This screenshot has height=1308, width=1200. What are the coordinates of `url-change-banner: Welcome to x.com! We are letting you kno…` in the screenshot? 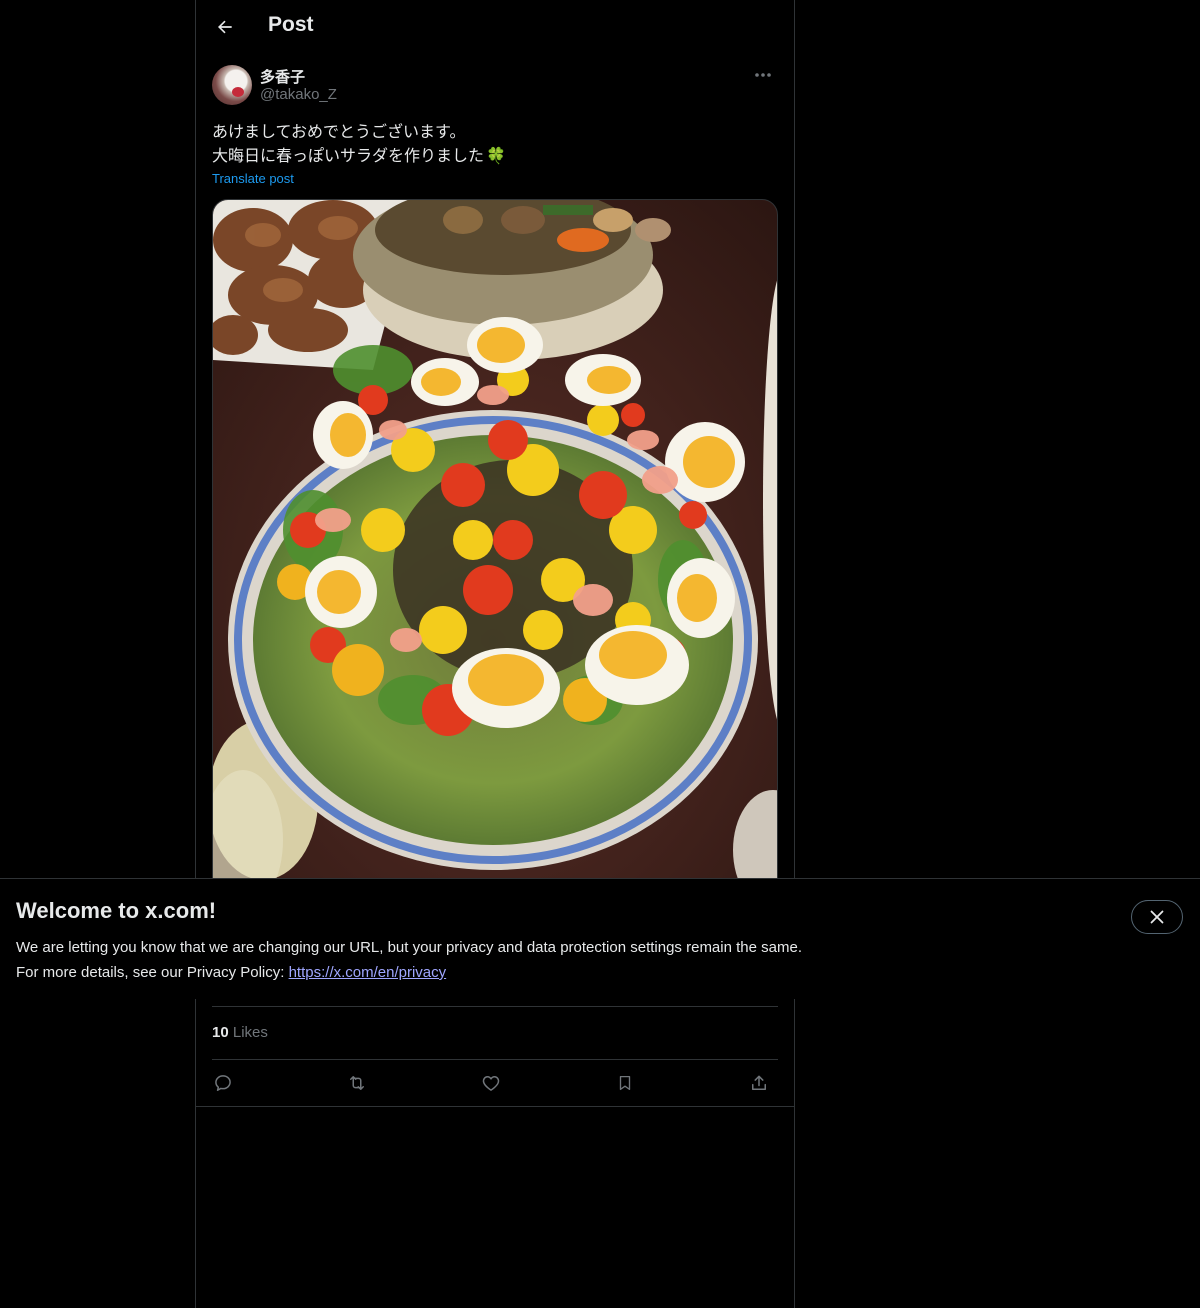 It's located at (600, 938).